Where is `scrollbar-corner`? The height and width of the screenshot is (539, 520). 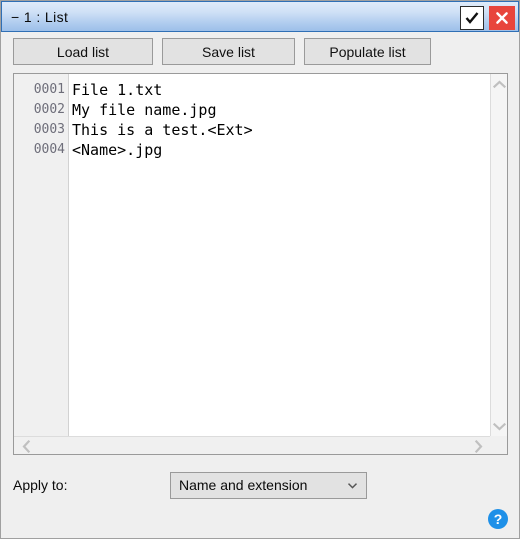 scrollbar-corner is located at coordinates (498, 445).